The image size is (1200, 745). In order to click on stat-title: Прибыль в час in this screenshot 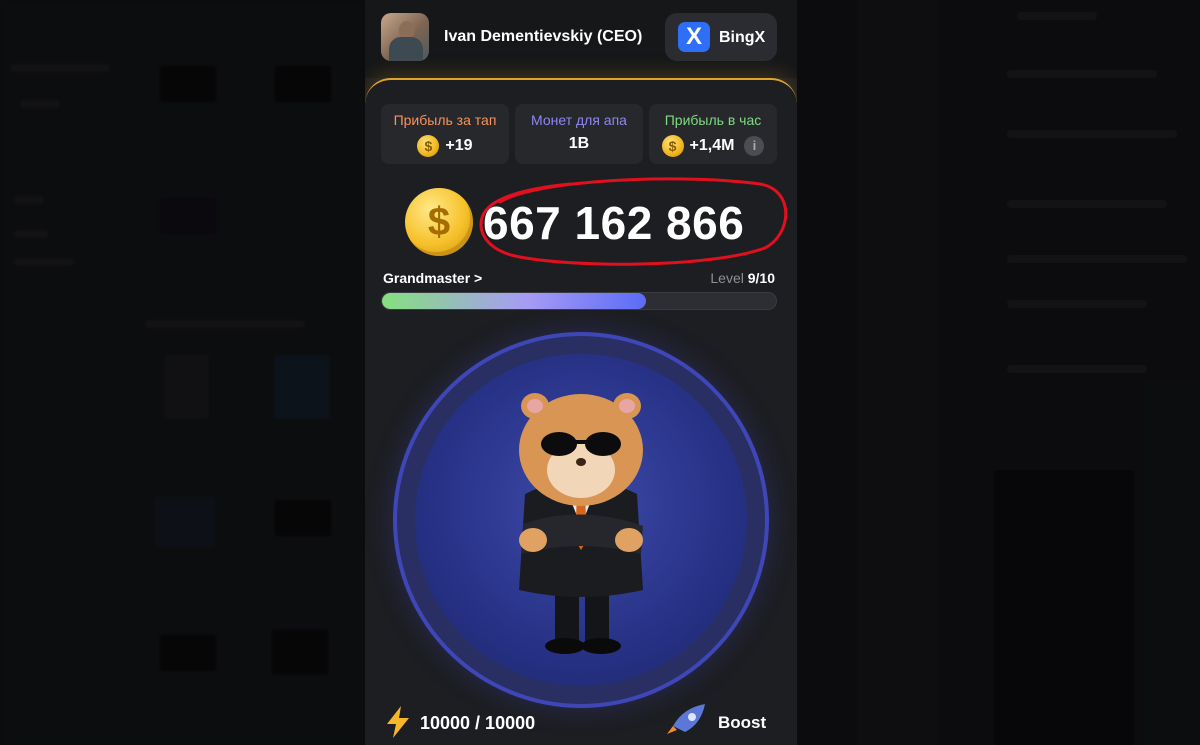, I will do `click(713, 120)`.